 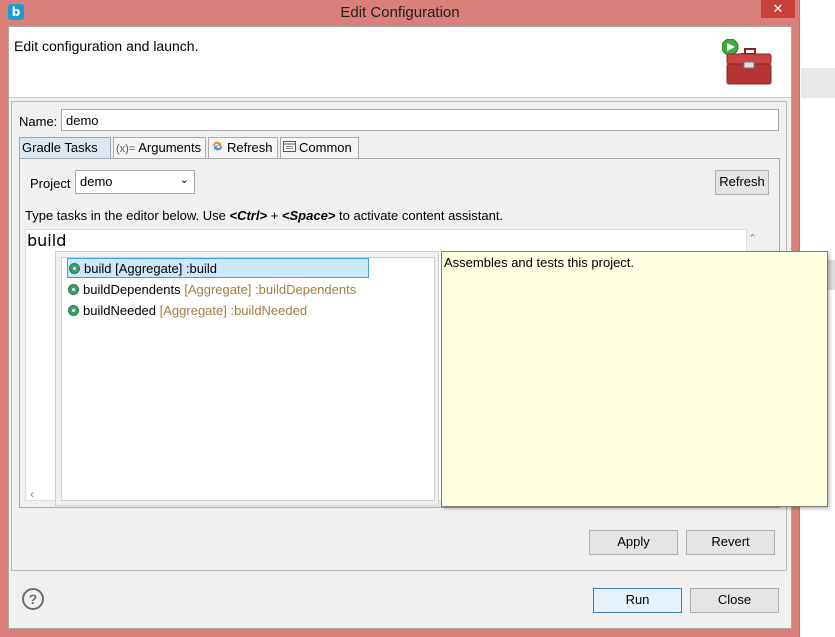 I want to click on name-field, so click(x=420, y=120).